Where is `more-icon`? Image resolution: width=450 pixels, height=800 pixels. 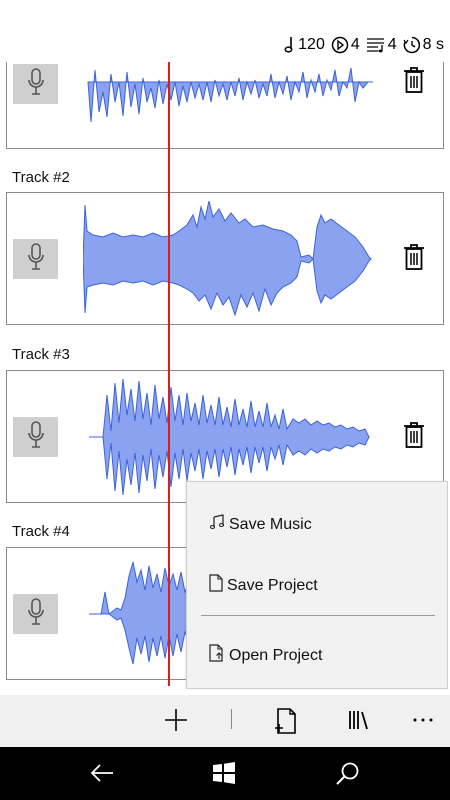 more-icon is located at coordinates (423, 722).